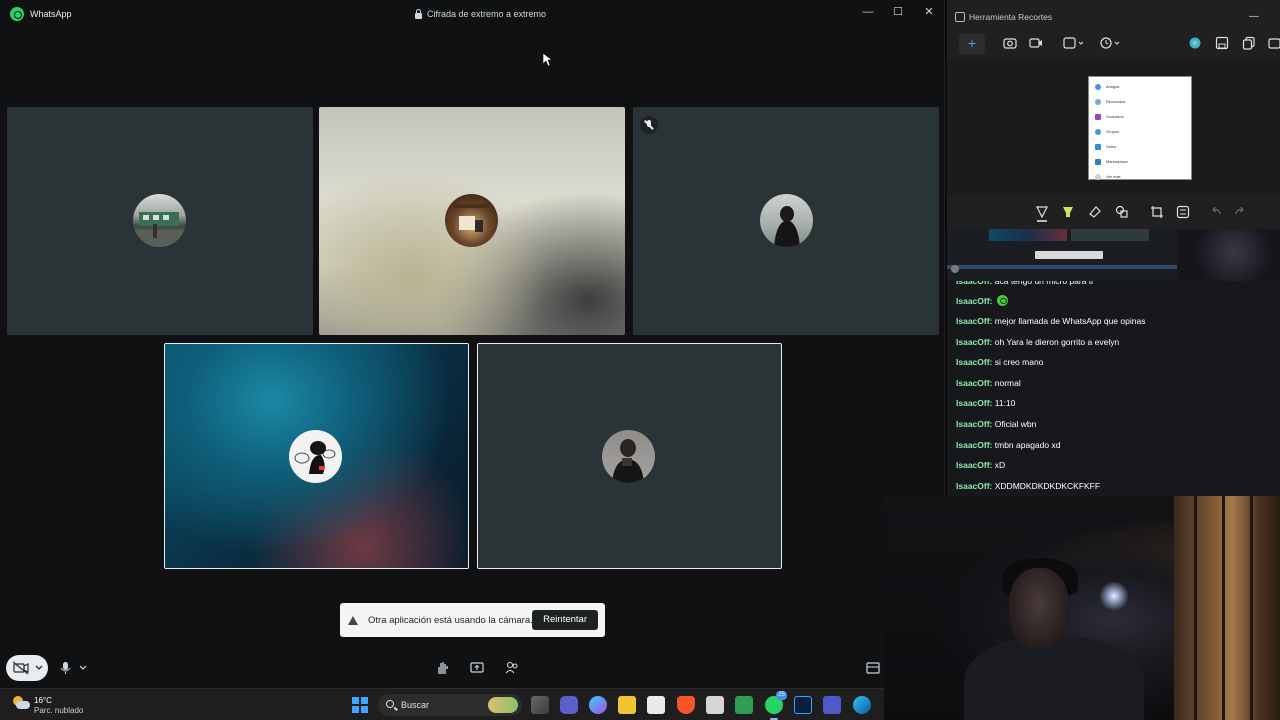  What do you see at coordinates (1098, 146) in the screenshot?
I see `video-icon` at bounding box center [1098, 146].